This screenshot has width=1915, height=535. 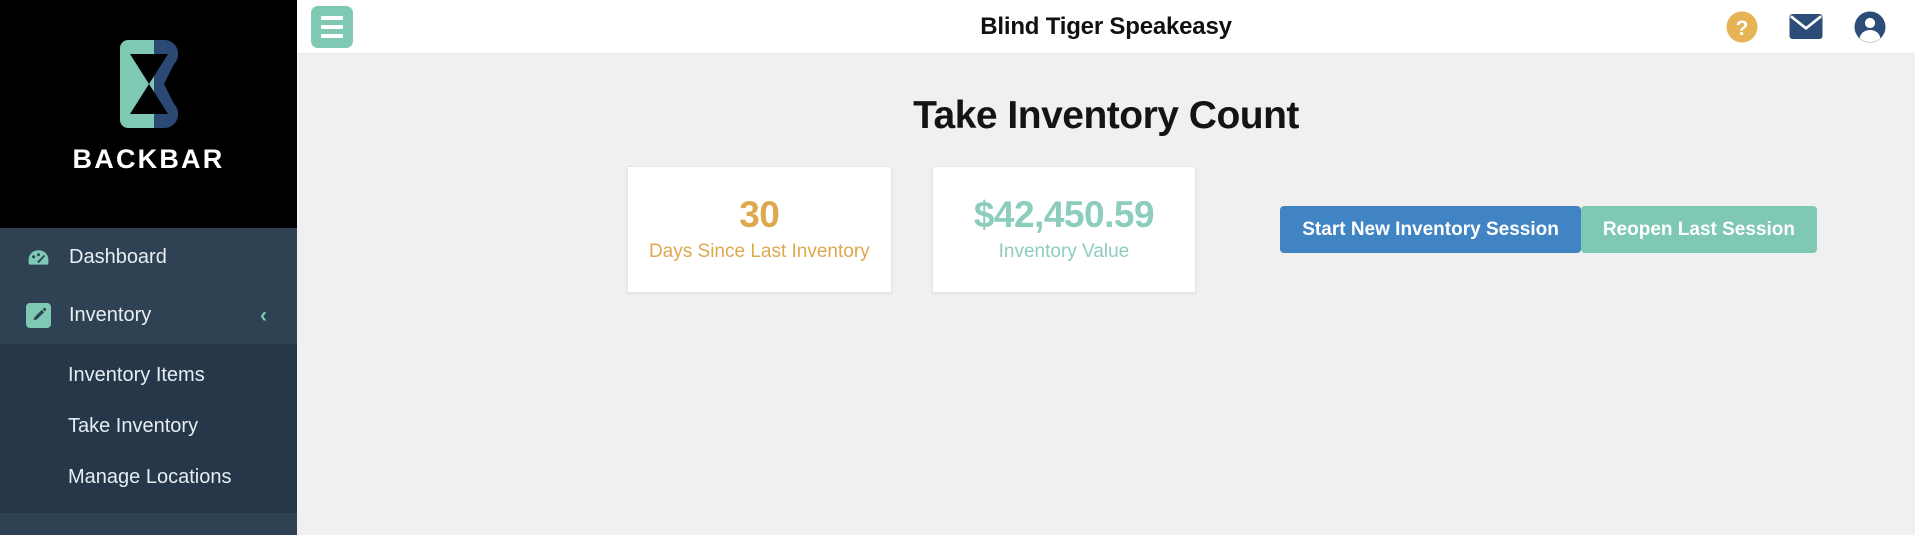 What do you see at coordinates (118, 256) in the screenshot?
I see `sidebar-item-label: Dashboard` at bounding box center [118, 256].